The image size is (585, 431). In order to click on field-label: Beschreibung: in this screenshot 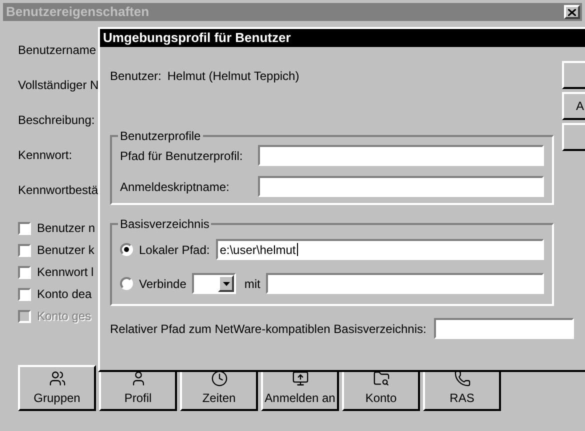, I will do `click(56, 120)`.